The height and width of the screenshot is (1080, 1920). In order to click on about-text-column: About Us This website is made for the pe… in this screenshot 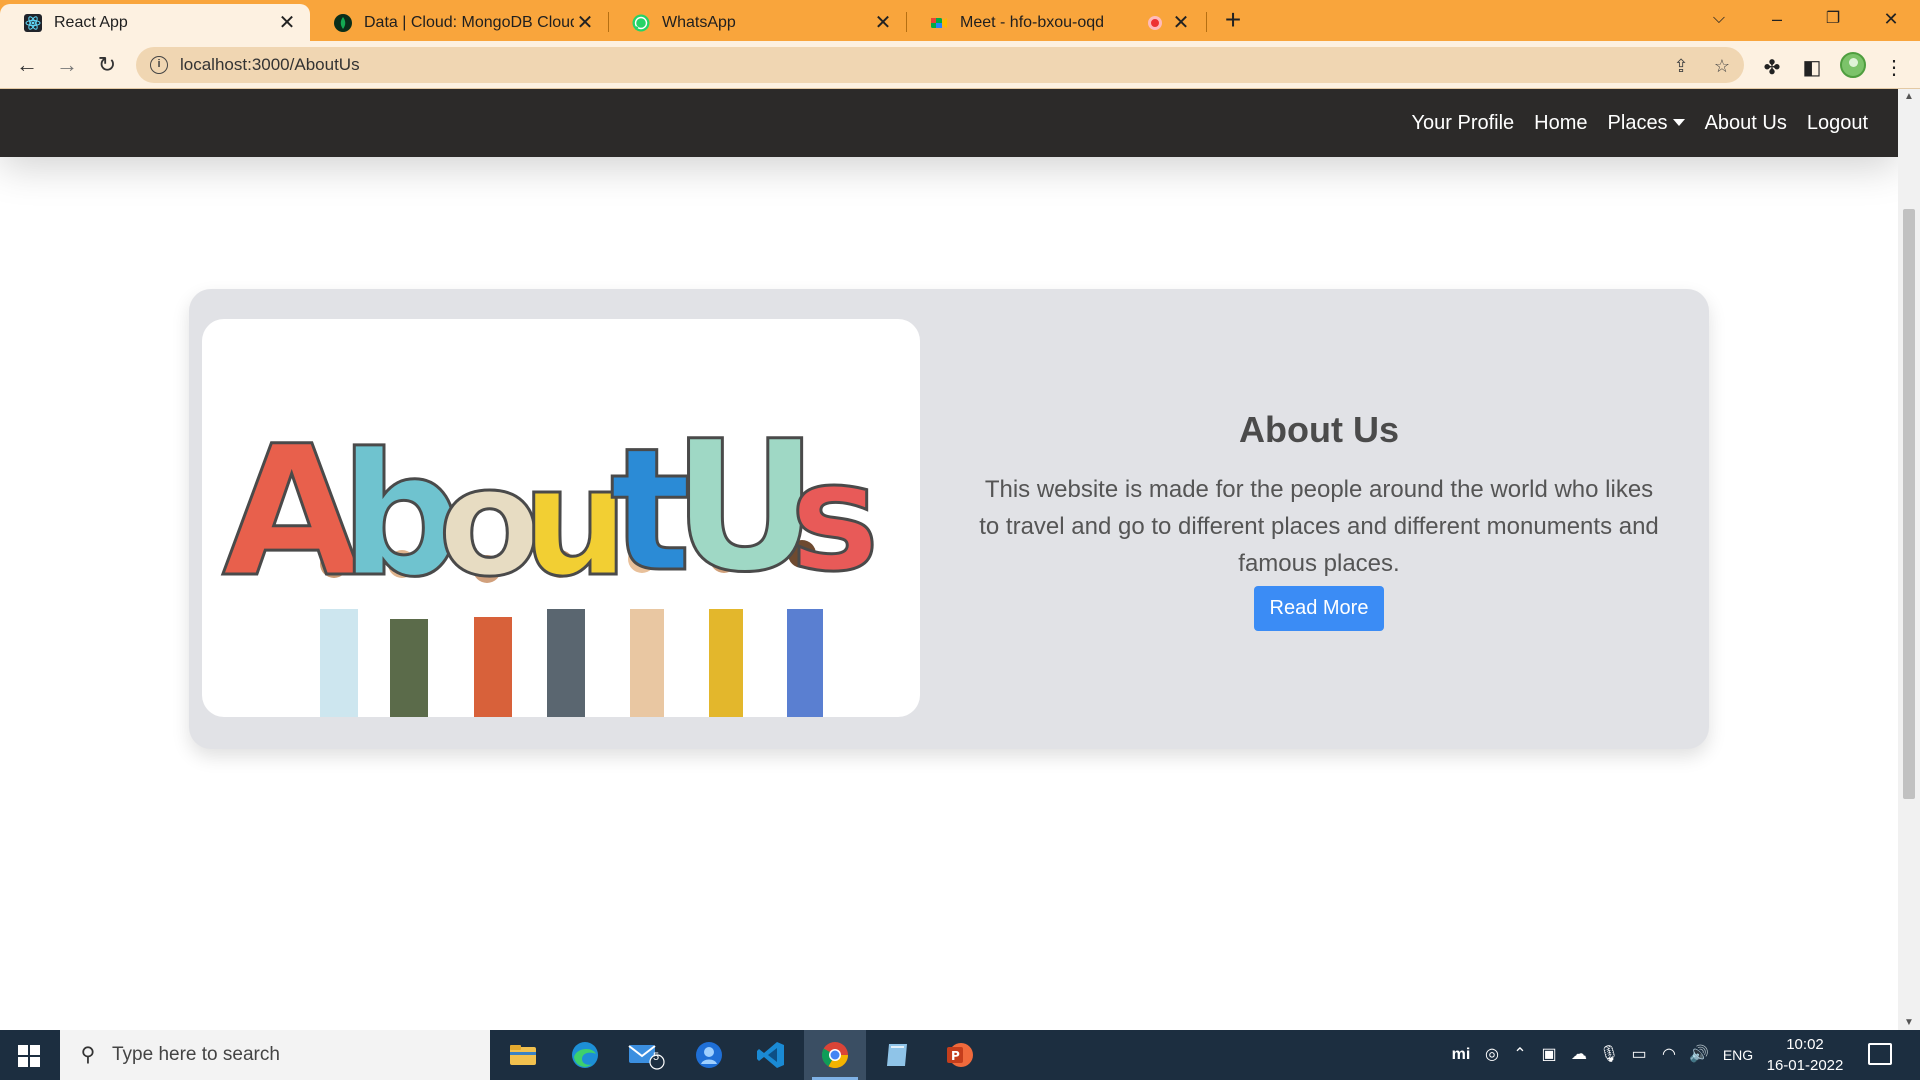, I will do `click(1319, 520)`.